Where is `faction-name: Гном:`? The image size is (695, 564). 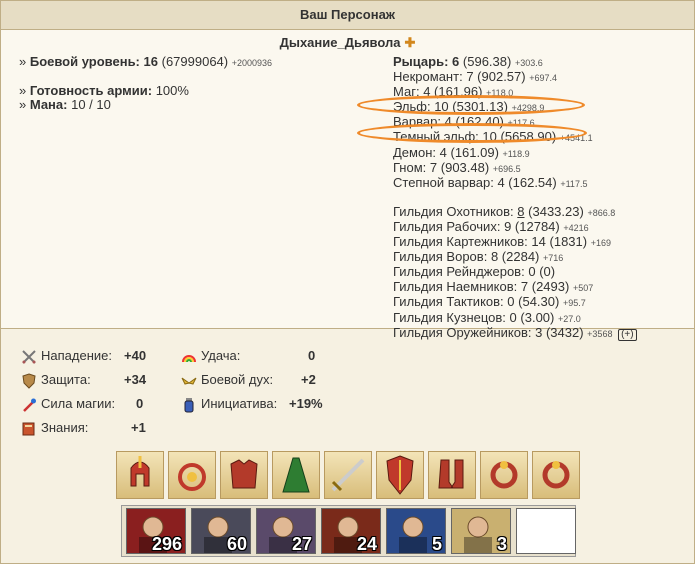
faction-name: Гном: is located at coordinates (410, 167).